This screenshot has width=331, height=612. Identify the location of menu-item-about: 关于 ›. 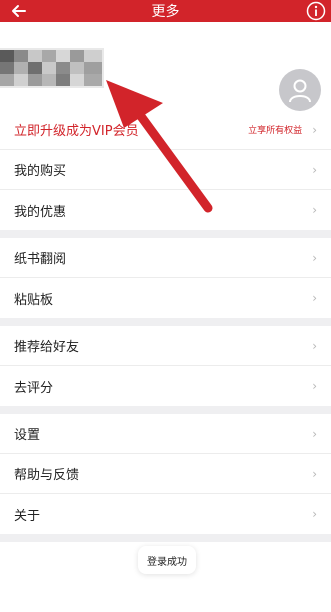
(165, 514).